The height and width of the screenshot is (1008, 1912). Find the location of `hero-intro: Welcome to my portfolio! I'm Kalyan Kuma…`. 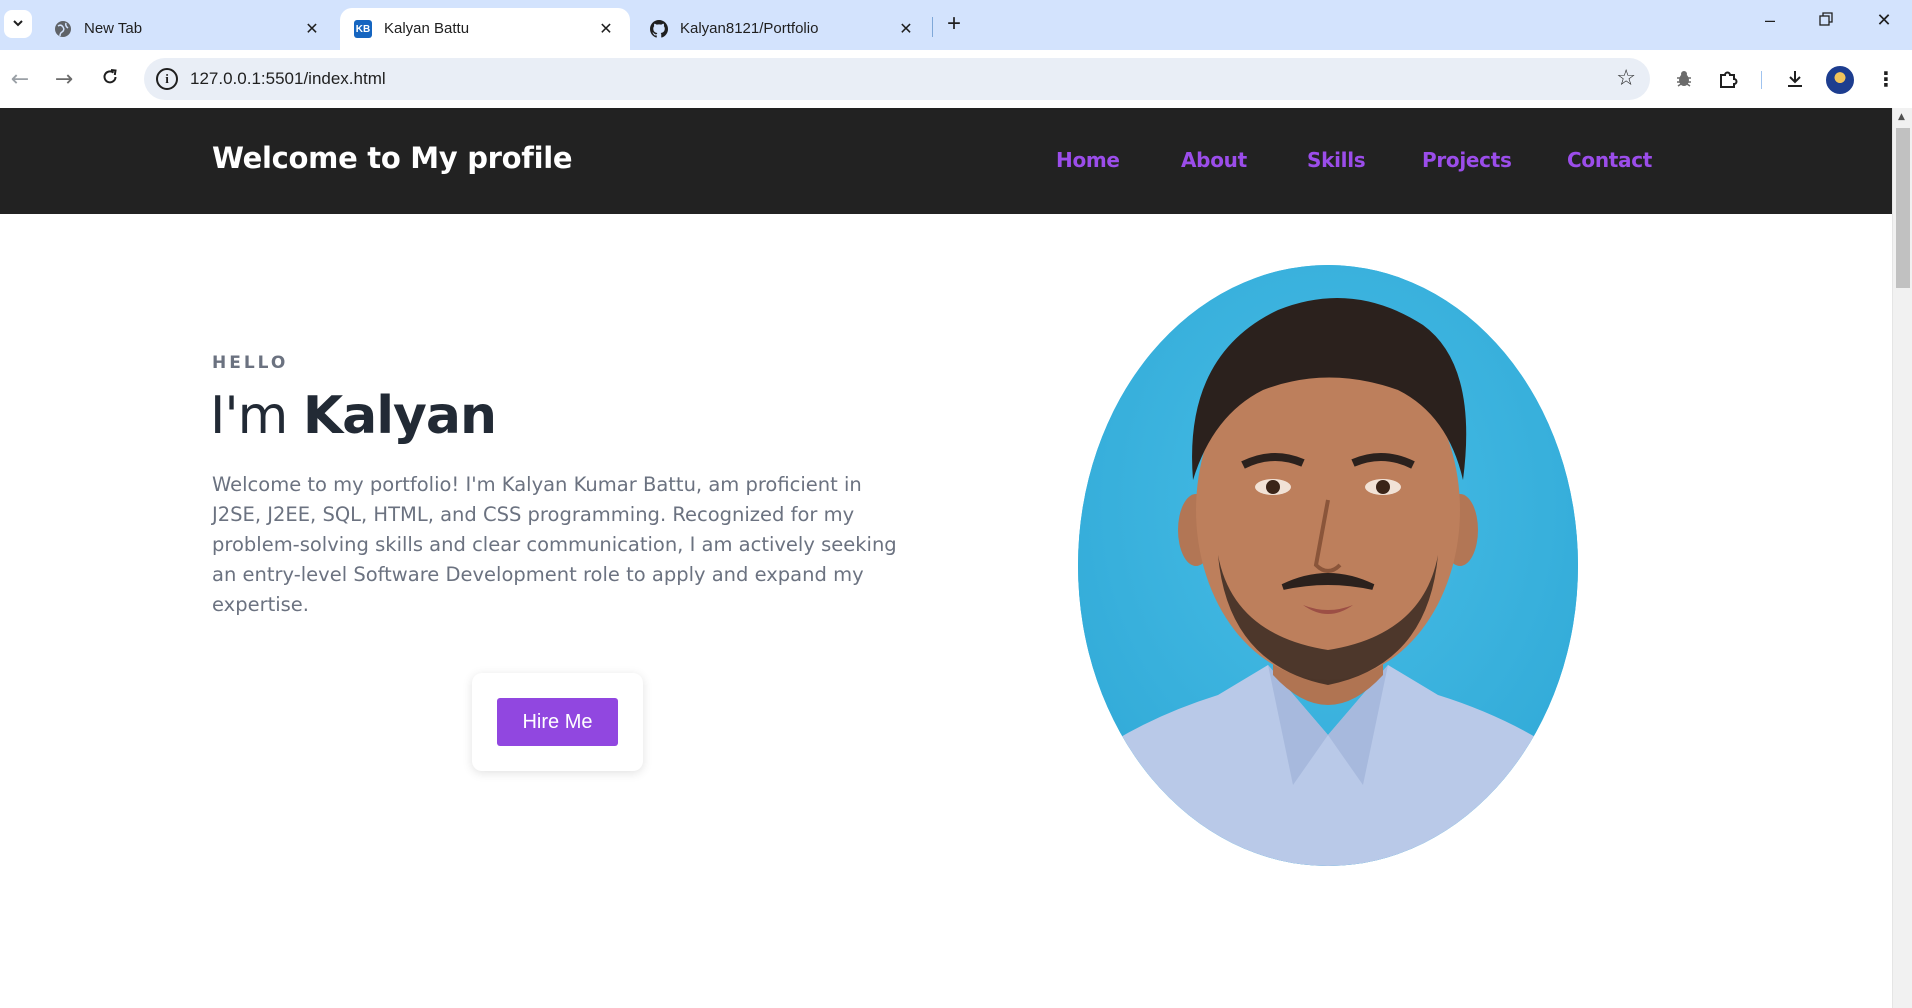

hero-intro: Welcome to my portfolio! I'm Kalyan Kuma… is located at coordinates (554, 544).